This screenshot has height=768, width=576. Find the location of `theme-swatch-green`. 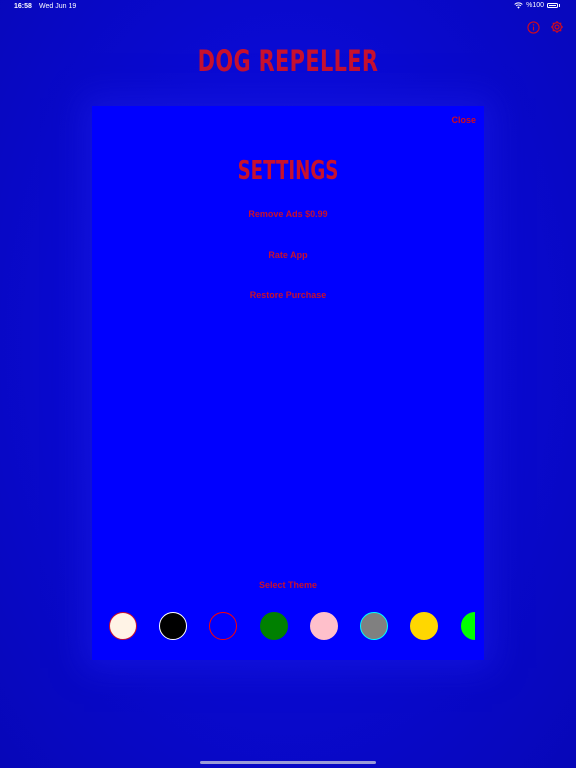

theme-swatch-green is located at coordinates (274, 626).